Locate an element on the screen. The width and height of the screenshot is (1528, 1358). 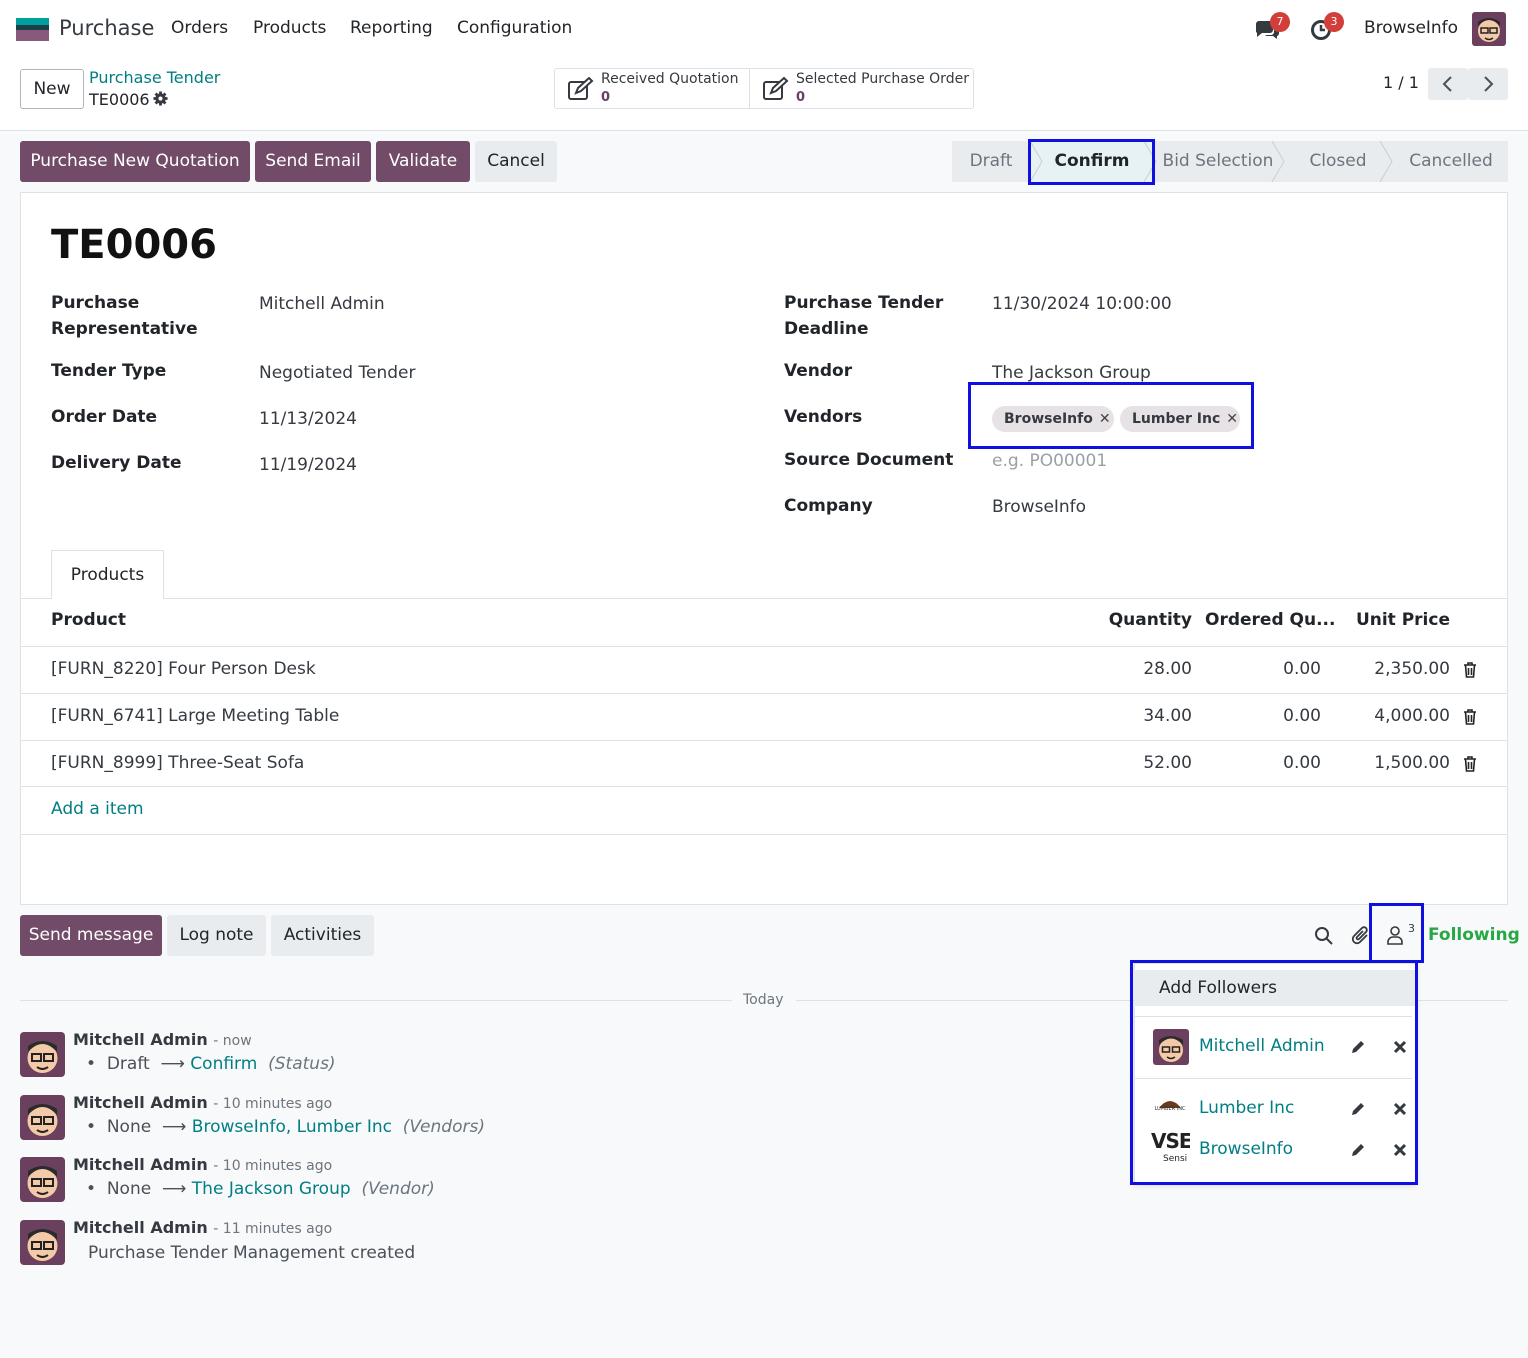
message-author: Mitchell Admin - 11 minutes ago is located at coordinates (202, 1227).